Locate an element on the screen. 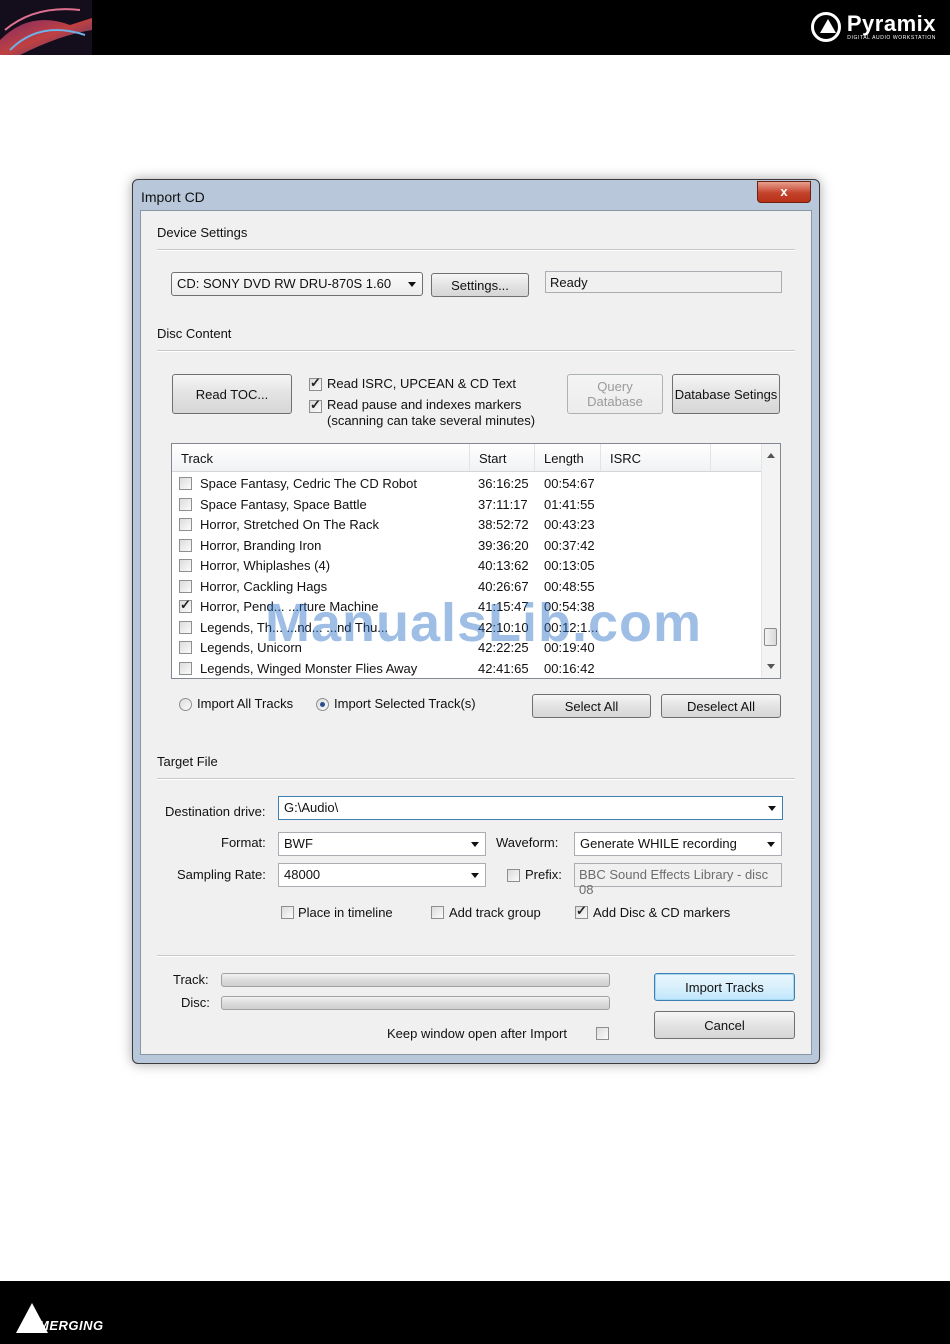  column-header-track: Track is located at coordinates (321, 457).